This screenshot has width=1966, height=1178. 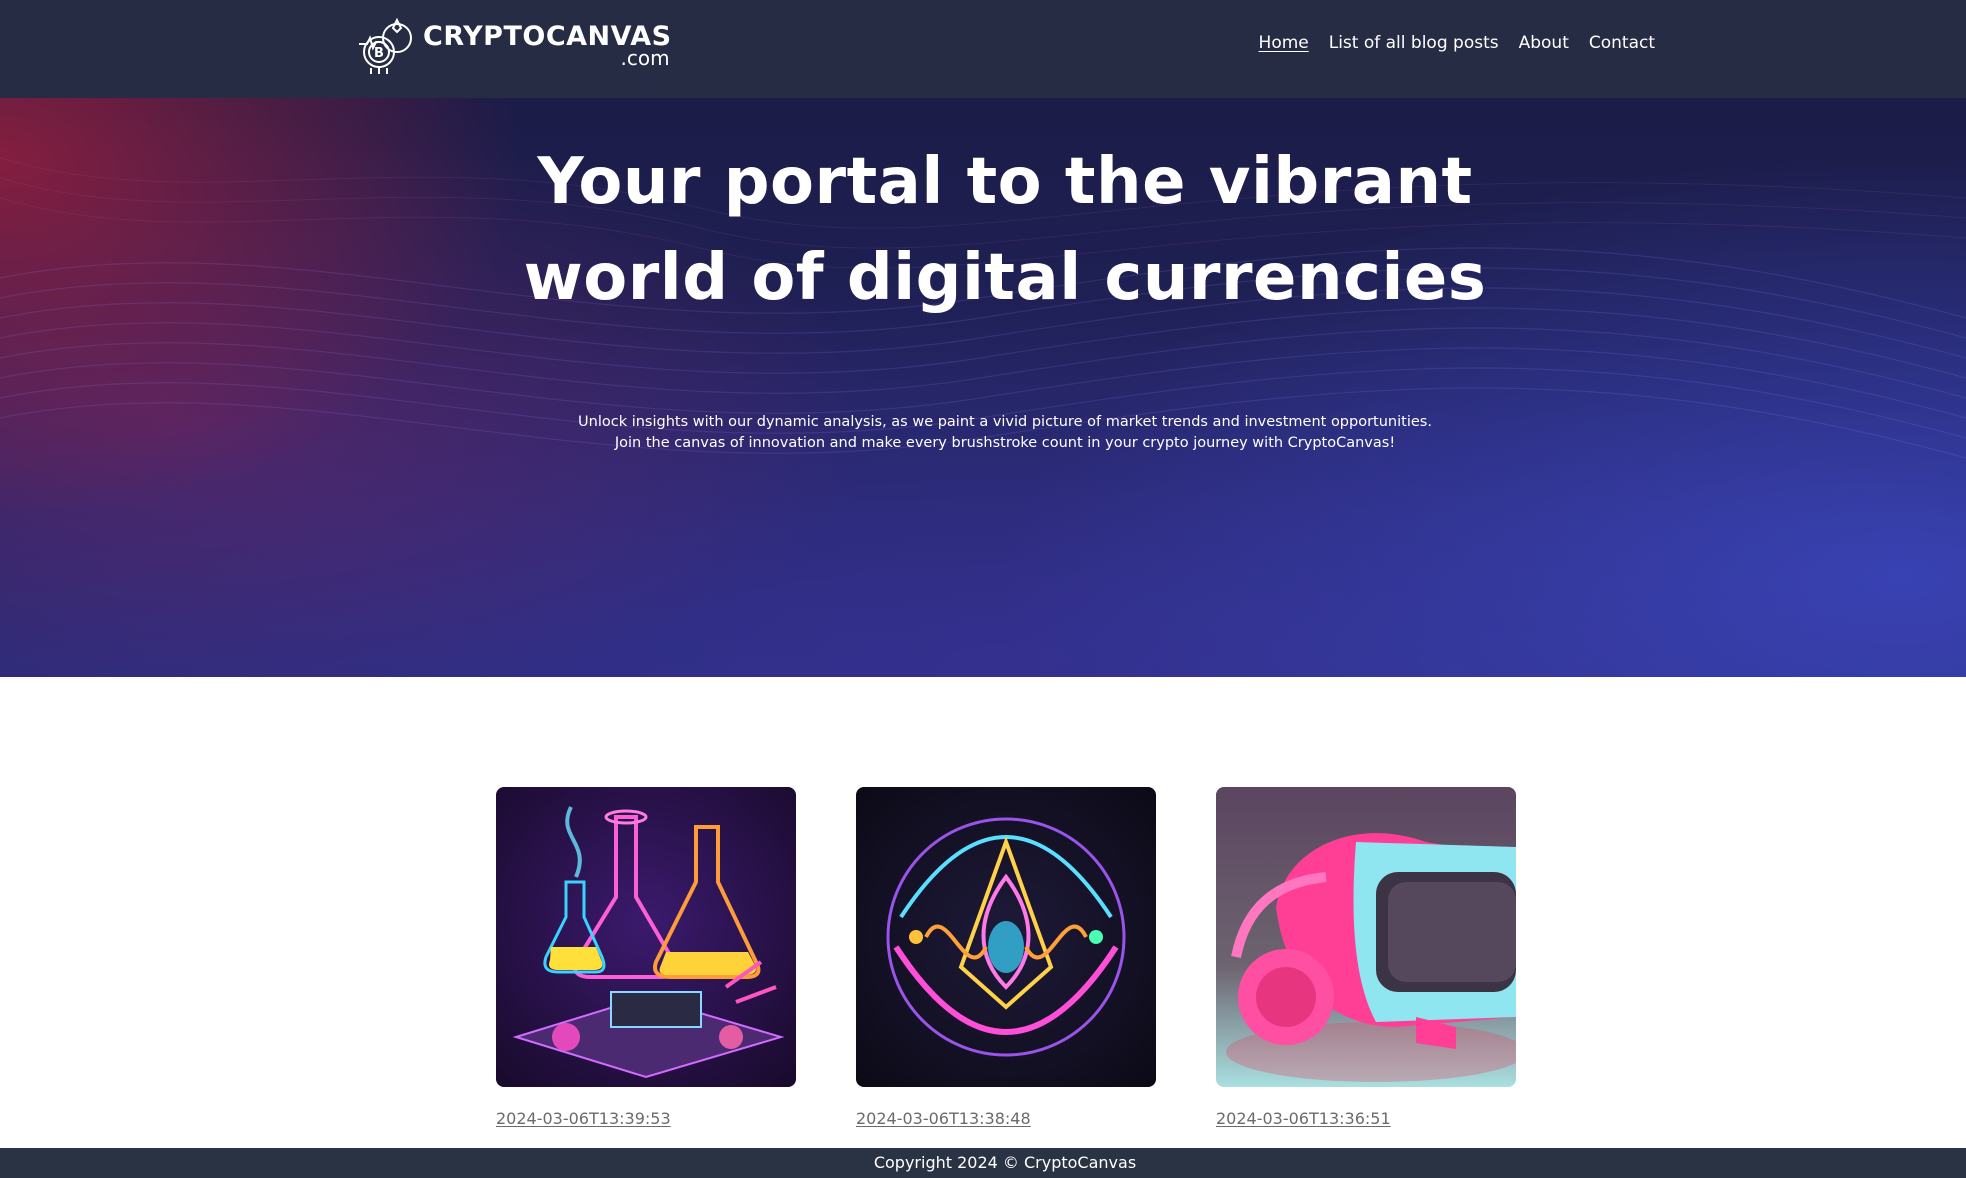 I want to click on neon-abstract-orb-image, so click(x=1006, y=937).